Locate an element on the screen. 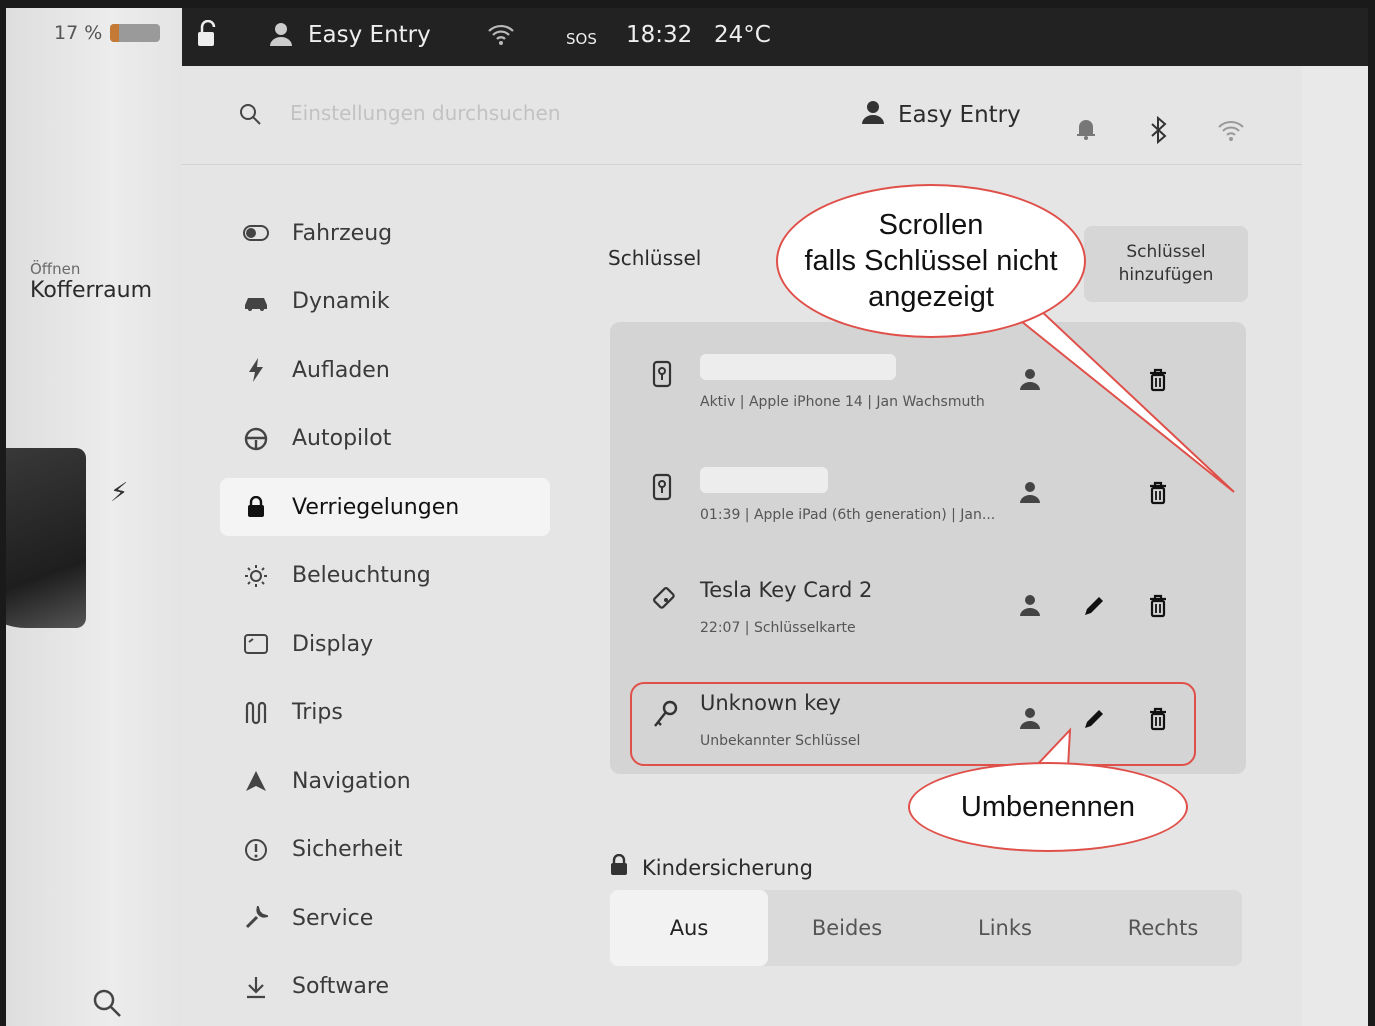 The height and width of the screenshot is (1026, 1375). scroll-hint-line-2: falls Schlüssel nicht is located at coordinates (931, 261).